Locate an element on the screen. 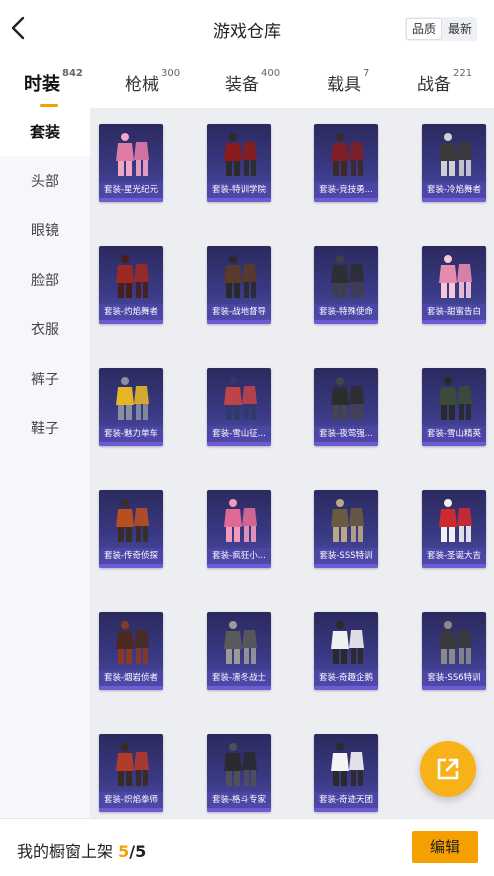 Image resolution: width=494 pixels, height=876 pixels. item-label: 套装-雪山精英 is located at coordinates (454, 434).